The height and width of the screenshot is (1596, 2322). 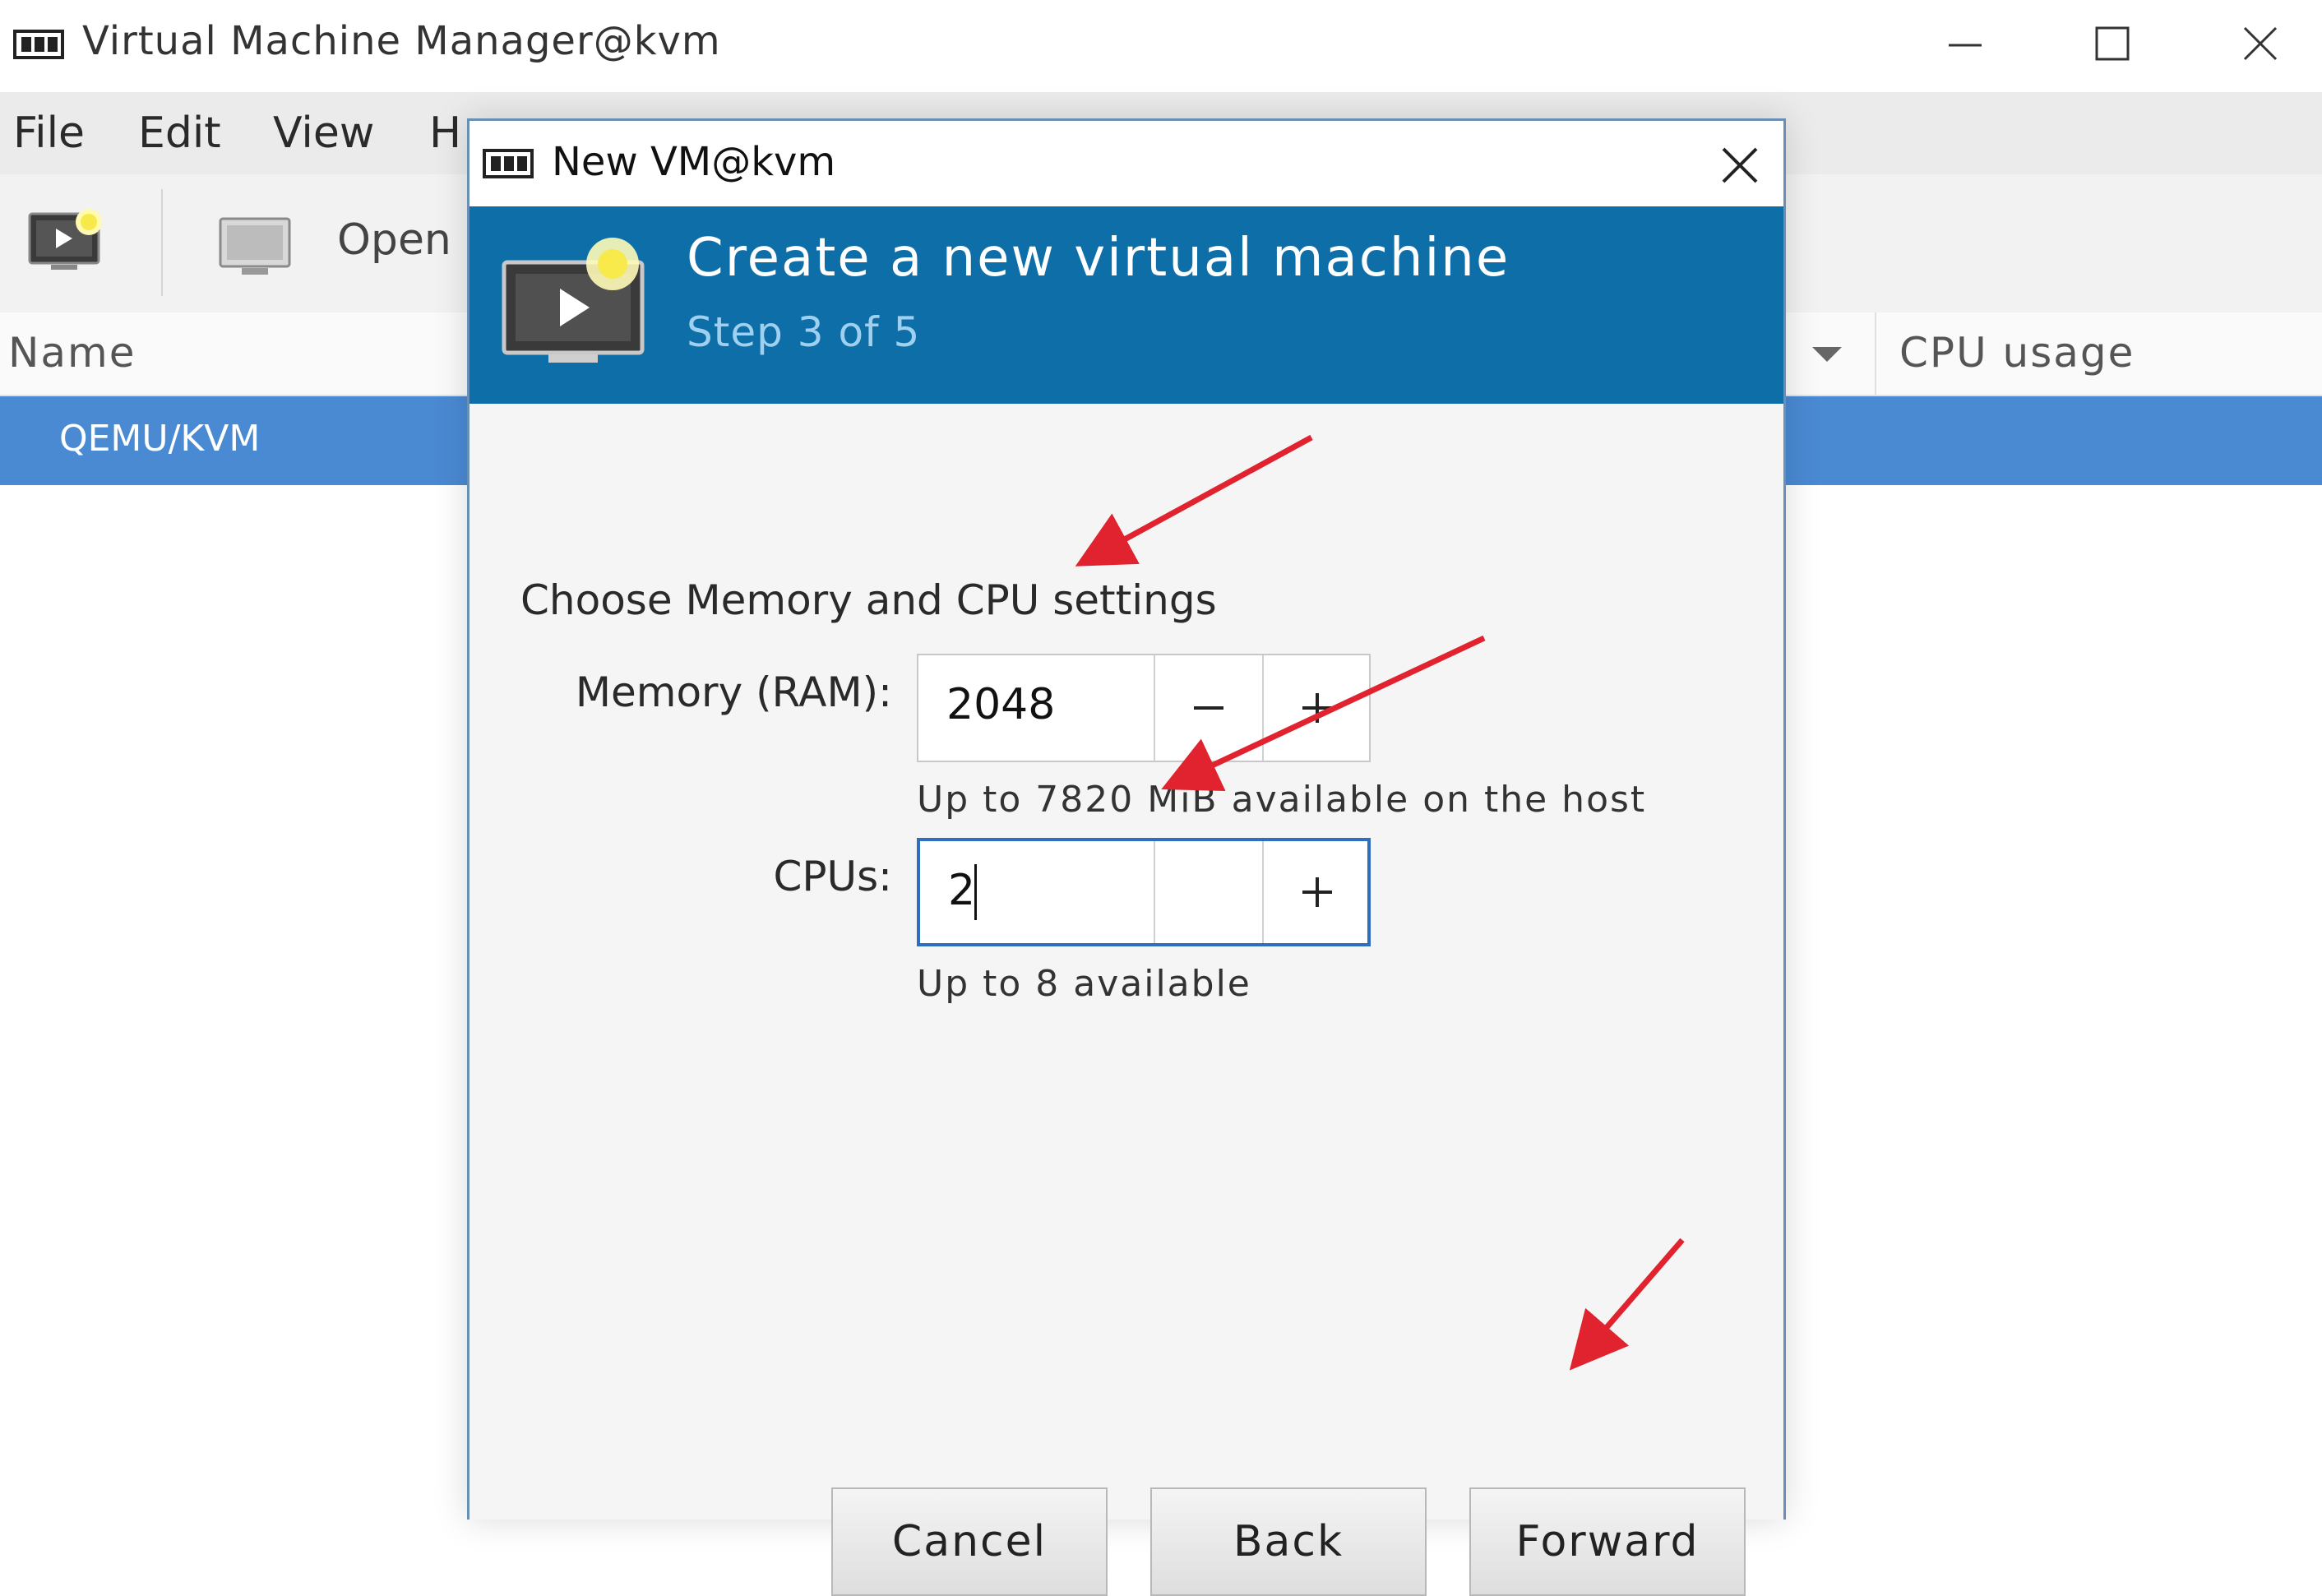 What do you see at coordinates (1740, 165) in the screenshot?
I see `close-icon` at bounding box center [1740, 165].